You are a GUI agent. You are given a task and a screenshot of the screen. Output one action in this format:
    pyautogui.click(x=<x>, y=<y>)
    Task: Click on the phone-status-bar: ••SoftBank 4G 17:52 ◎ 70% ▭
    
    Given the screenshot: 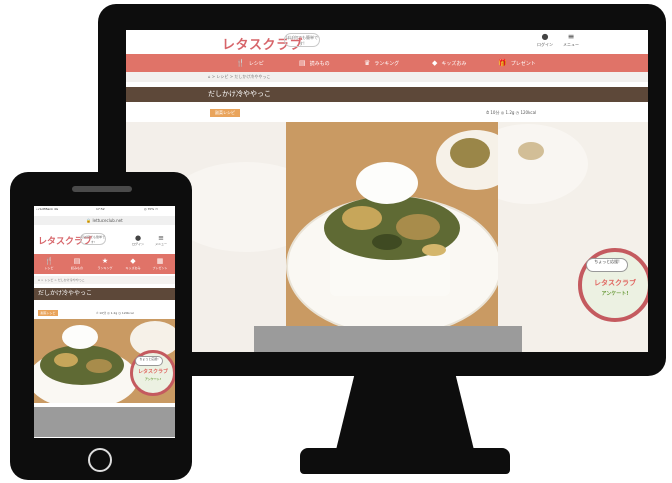 What is the action you would take?
    pyautogui.click(x=104, y=209)
    